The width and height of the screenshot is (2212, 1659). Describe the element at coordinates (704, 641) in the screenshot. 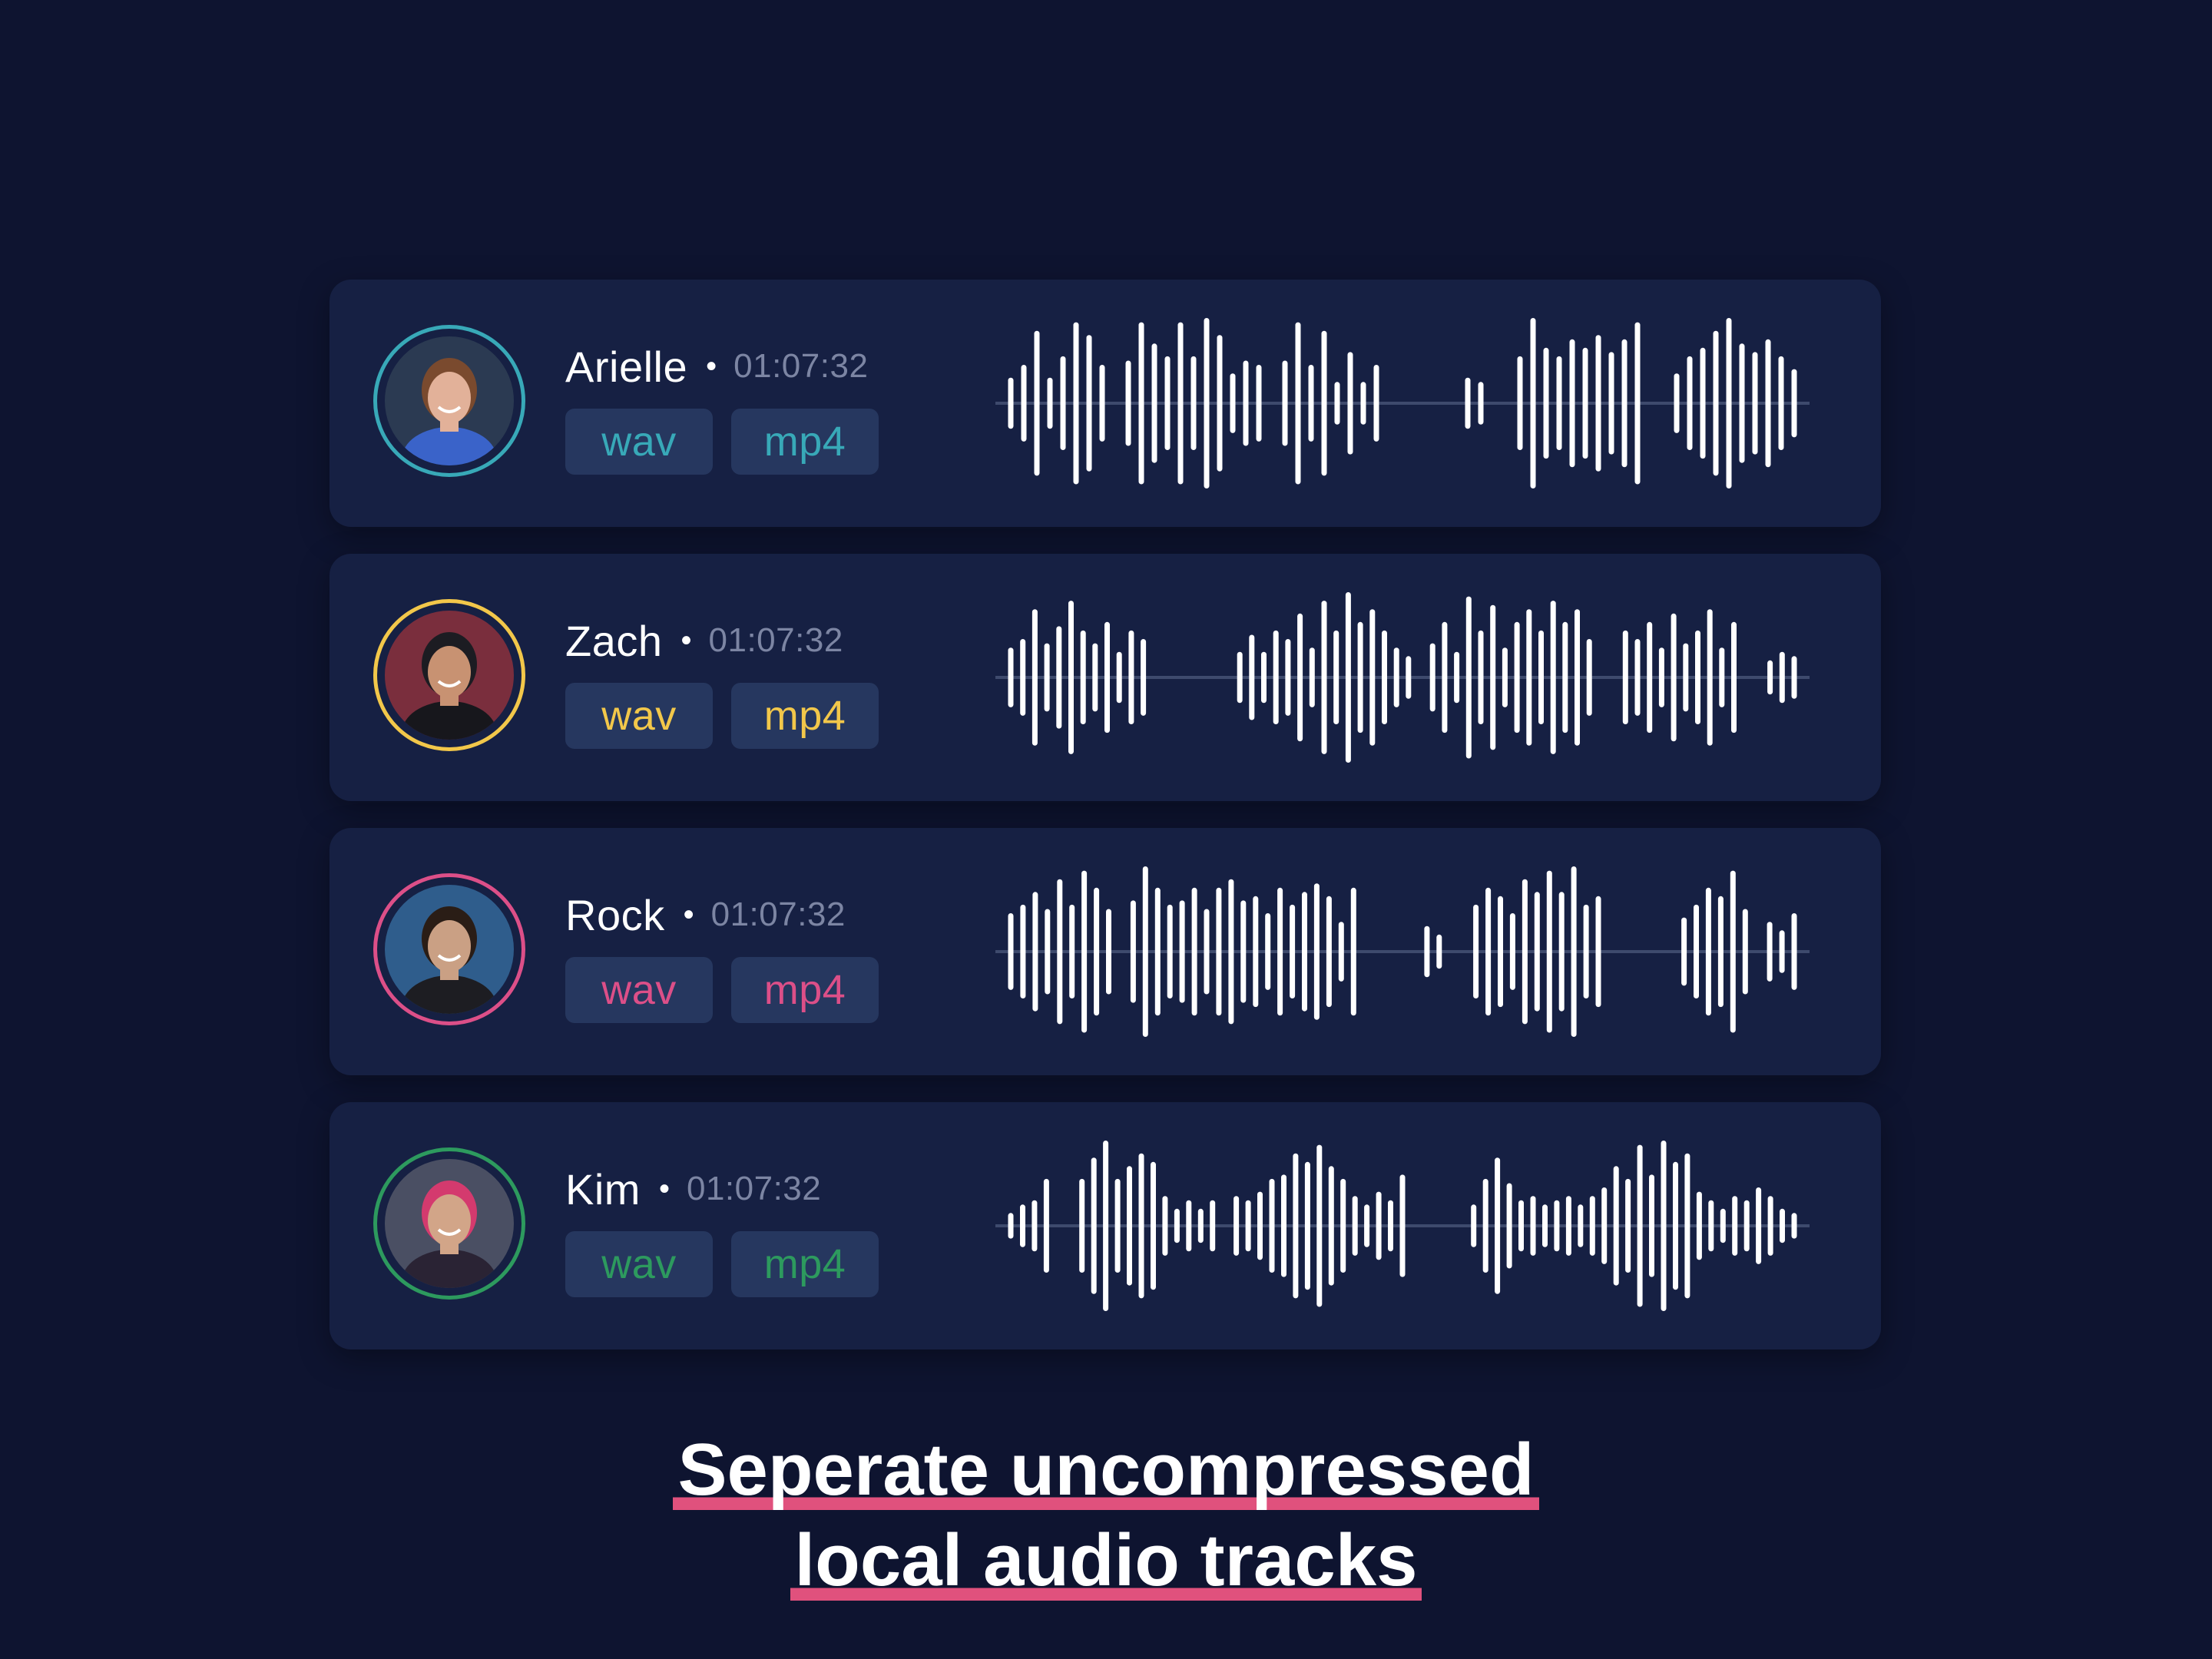

I see `track-header: Zach • 01:07:32` at that location.